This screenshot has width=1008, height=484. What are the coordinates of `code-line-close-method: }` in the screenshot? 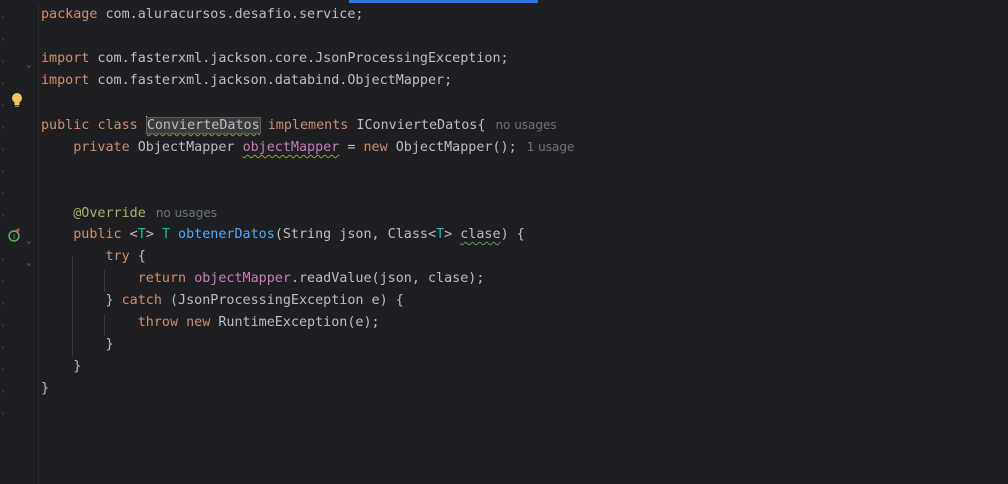 It's located at (60, 367).